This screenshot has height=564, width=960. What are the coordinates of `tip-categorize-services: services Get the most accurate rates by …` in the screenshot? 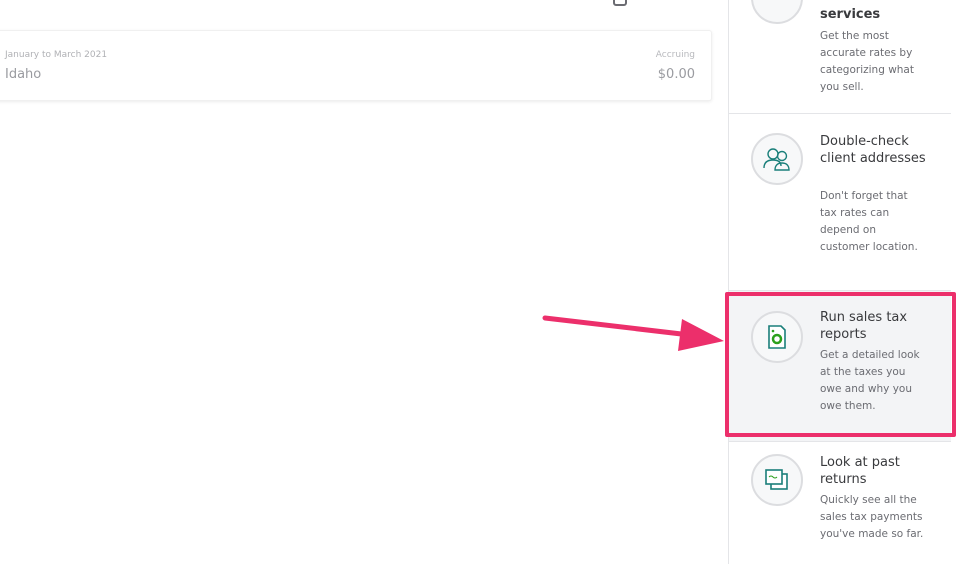 It's located at (840, 57).